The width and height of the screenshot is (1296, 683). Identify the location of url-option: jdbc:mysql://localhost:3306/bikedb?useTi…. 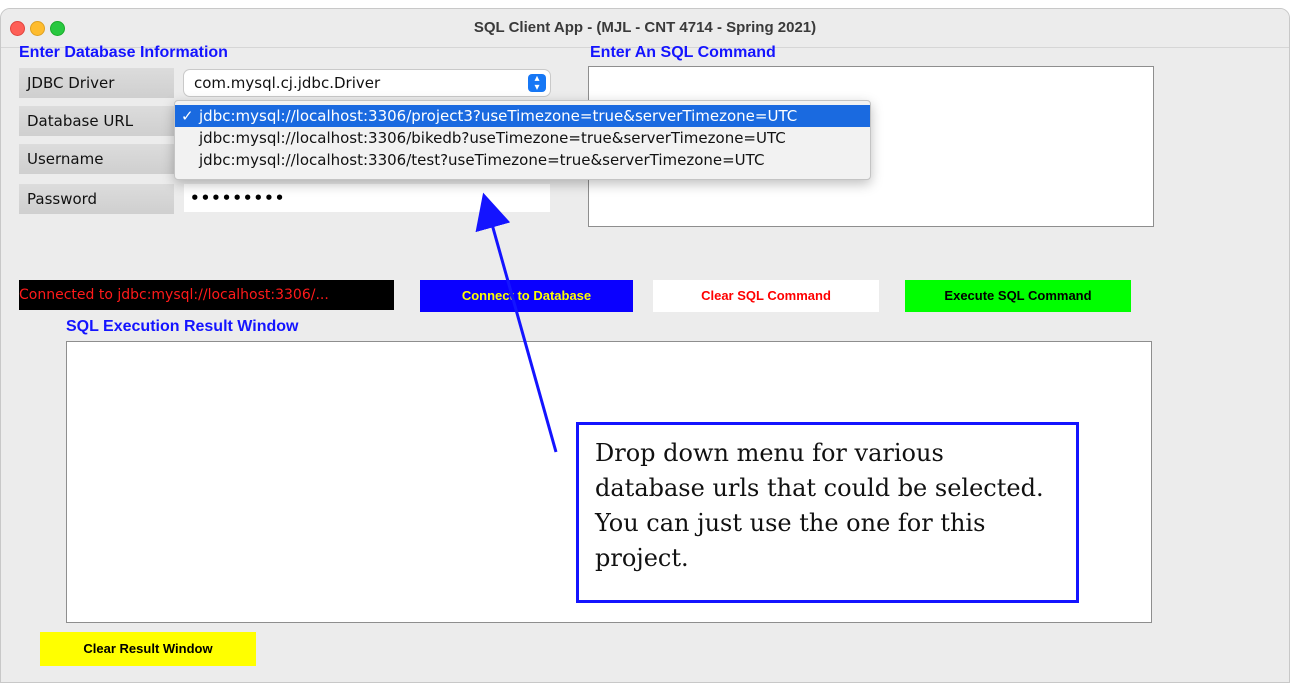
(522, 138).